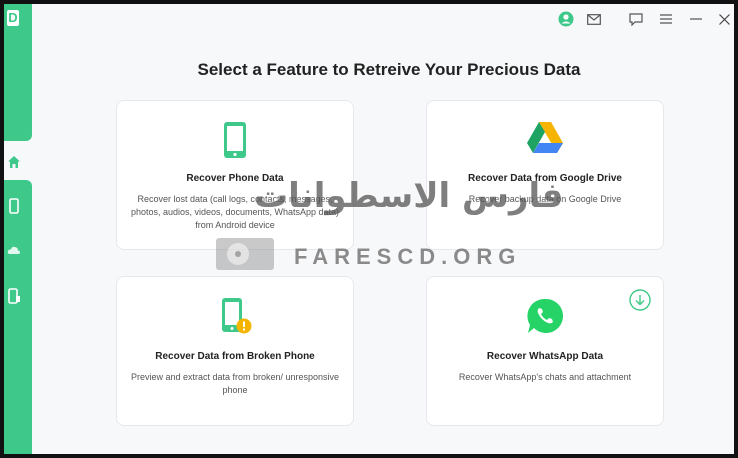 The width and height of the screenshot is (738, 458). Describe the element at coordinates (14, 296) in the screenshot. I see `sidebar-broken-phone-icon` at that location.